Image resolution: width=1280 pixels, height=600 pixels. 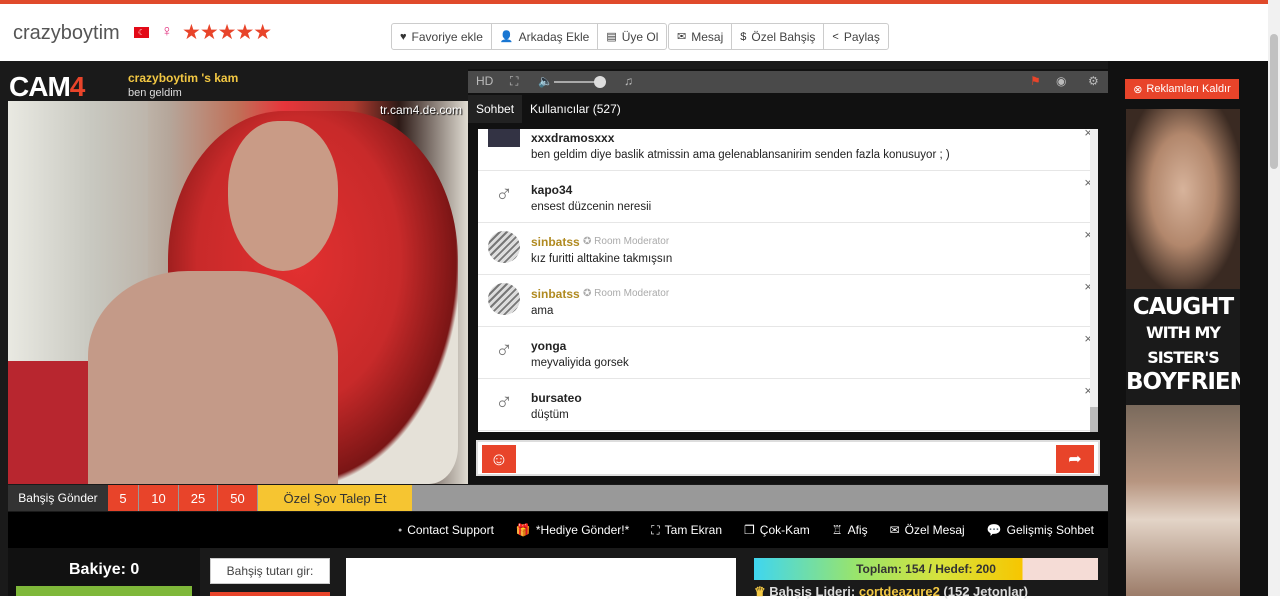 I want to click on add-friend-button: 👤 Arkadaş Ekle, so click(x=545, y=36).